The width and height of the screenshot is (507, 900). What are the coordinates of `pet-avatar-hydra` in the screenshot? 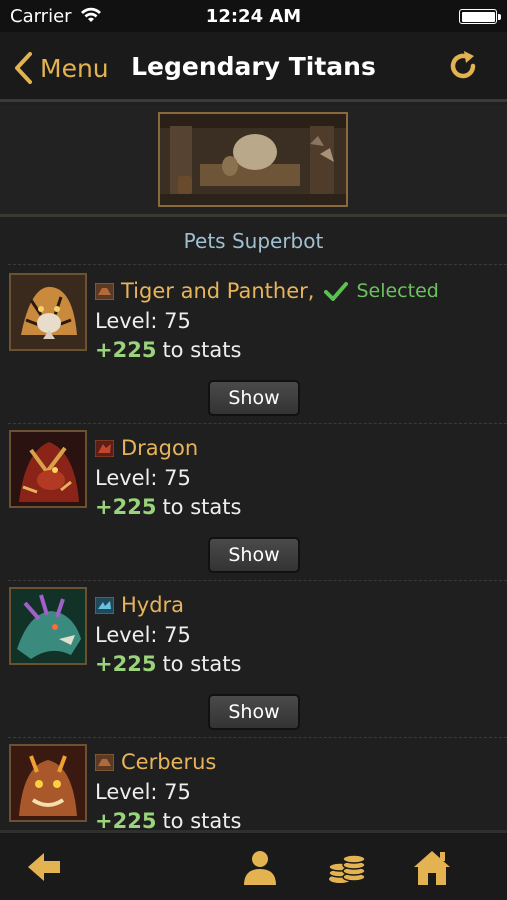 It's located at (48, 626).